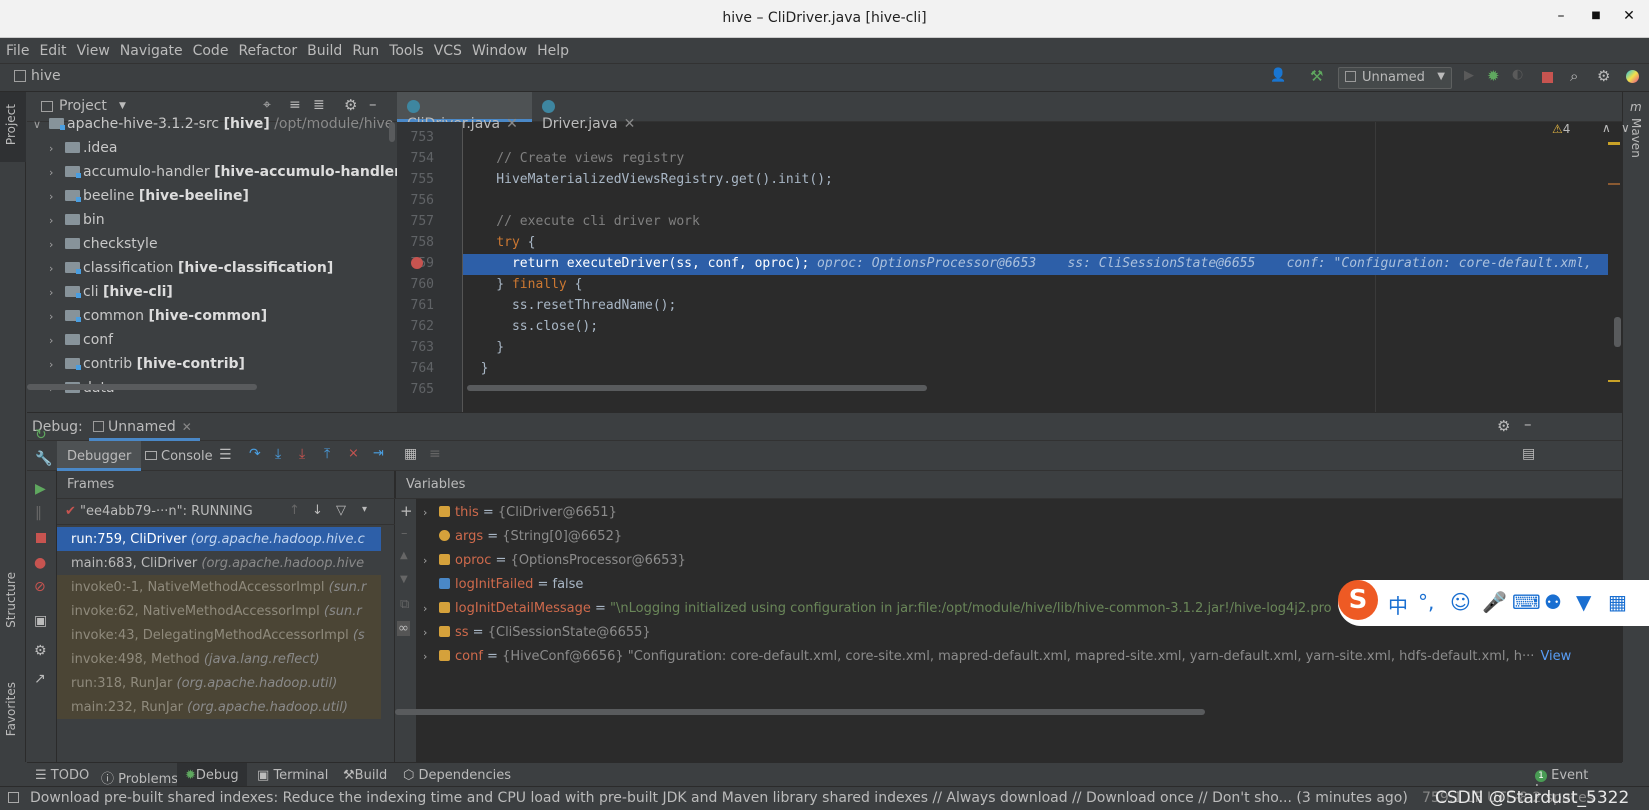 The width and height of the screenshot is (1649, 810). Describe the element at coordinates (1528, 424) in the screenshot. I see `hide-panel-icon: –` at that location.